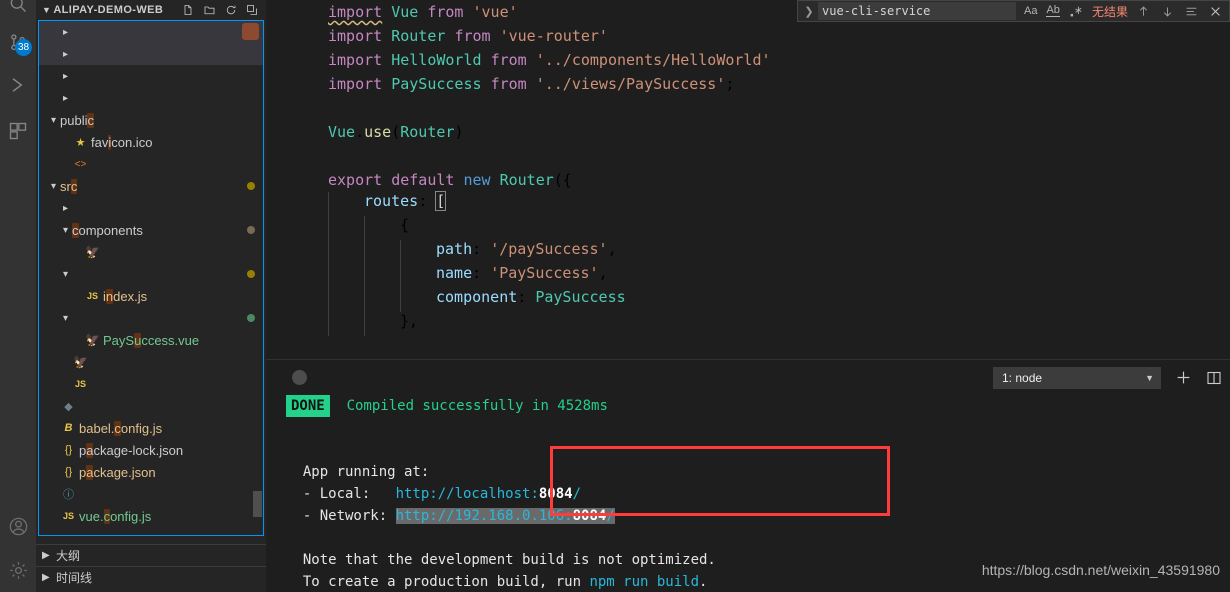 The height and width of the screenshot is (592, 1230). I want to click on local-url: http://localhost:8084/, so click(488, 494).